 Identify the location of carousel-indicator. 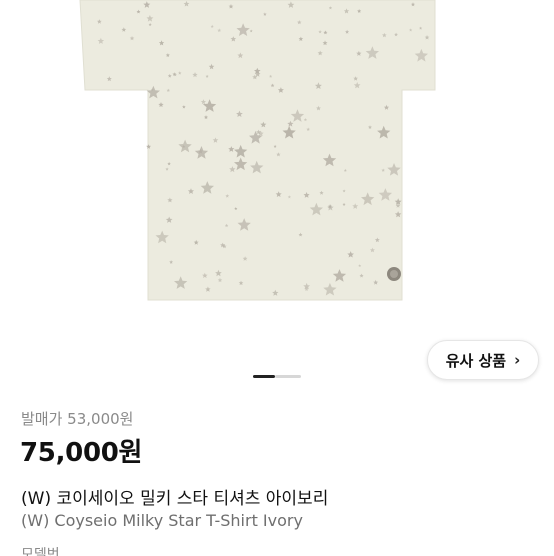
(277, 376).